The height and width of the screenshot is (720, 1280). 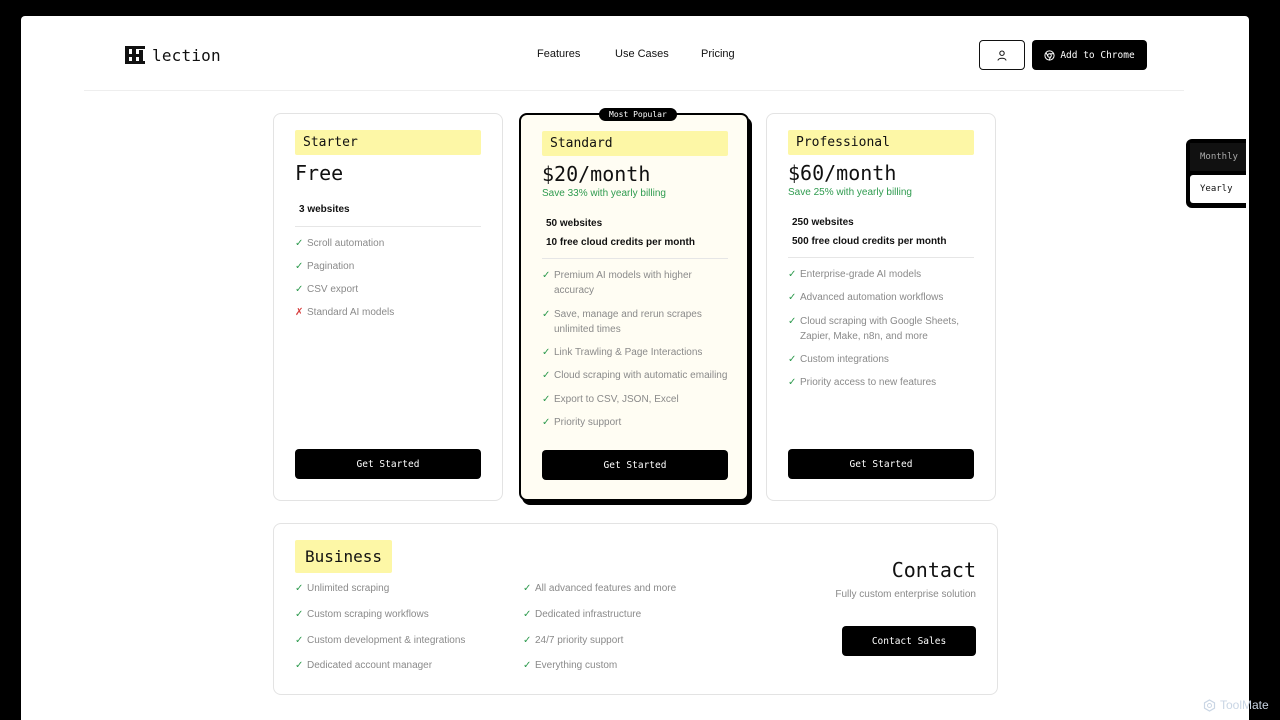 I want to click on toolmate-logo-icon, so click(x=1209, y=705).